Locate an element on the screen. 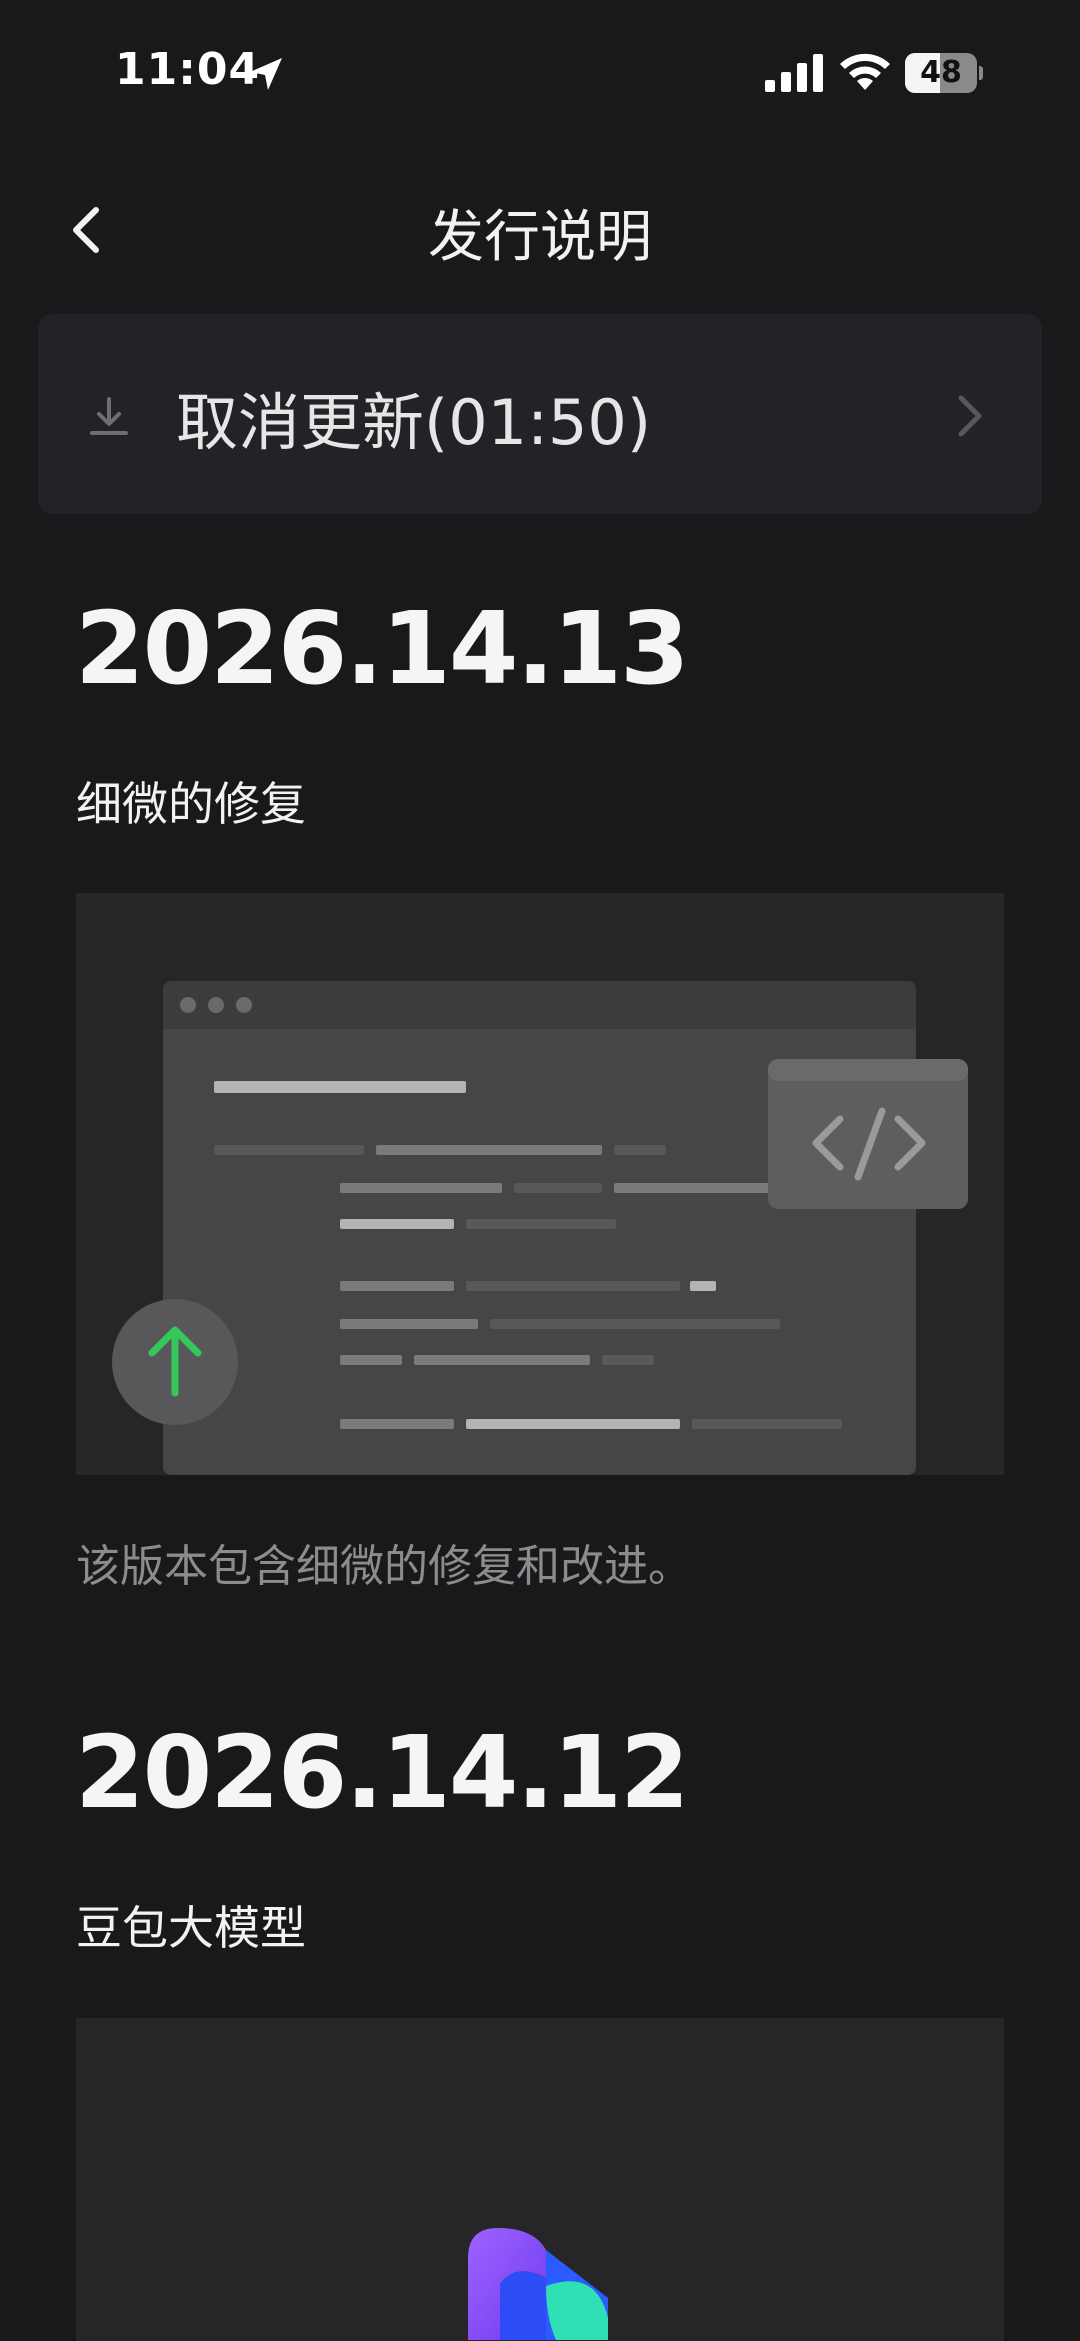  cancel-update-label: 取消更新(01:50) is located at coordinates (414, 422).